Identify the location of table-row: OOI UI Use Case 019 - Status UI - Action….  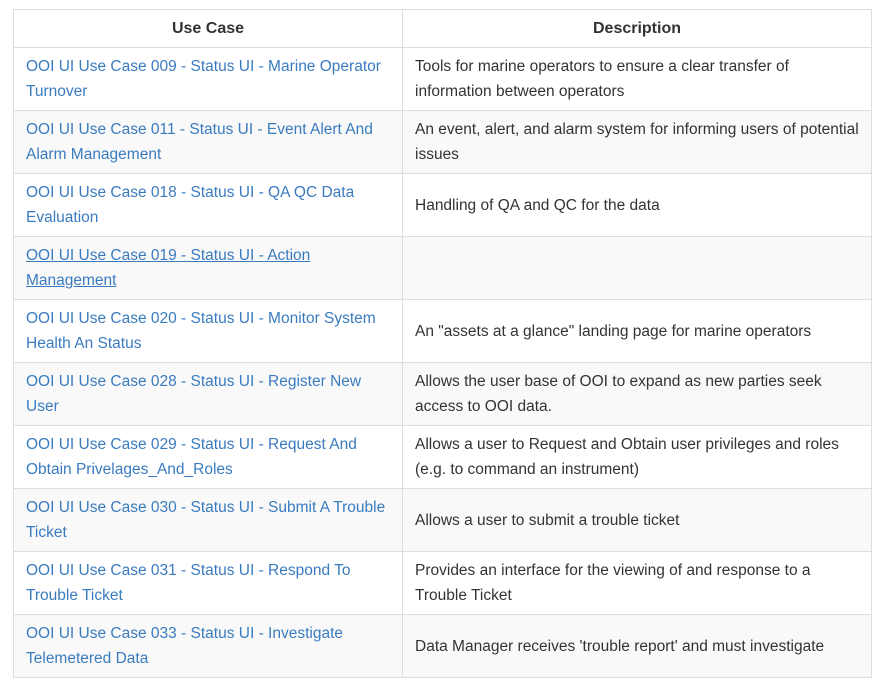
(442, 268).